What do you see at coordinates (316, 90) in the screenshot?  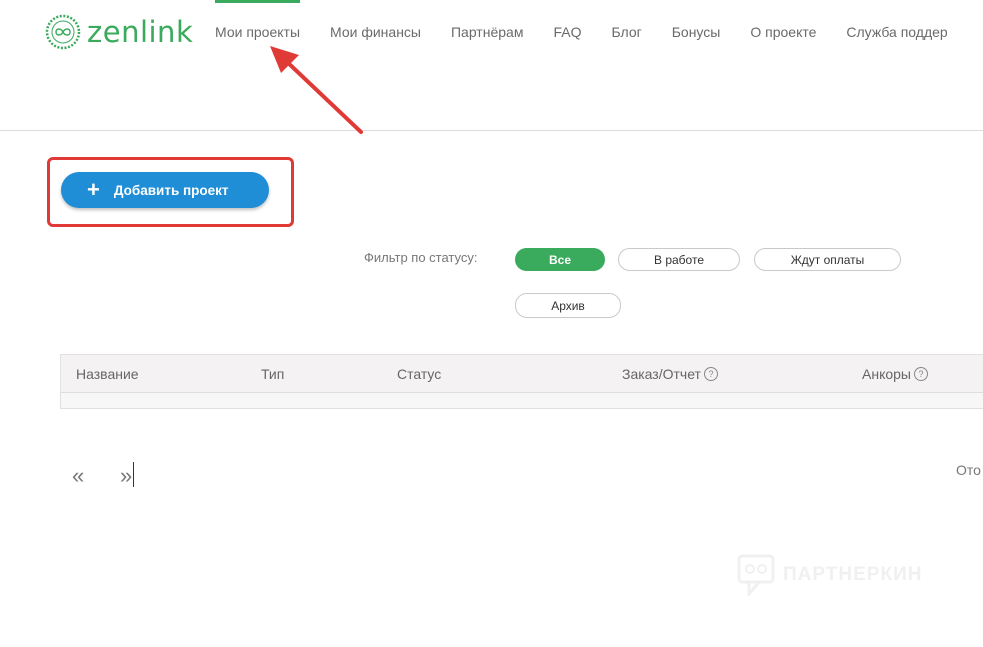 I see `annotation-arrow-icon` at bounding box center [316, 90].